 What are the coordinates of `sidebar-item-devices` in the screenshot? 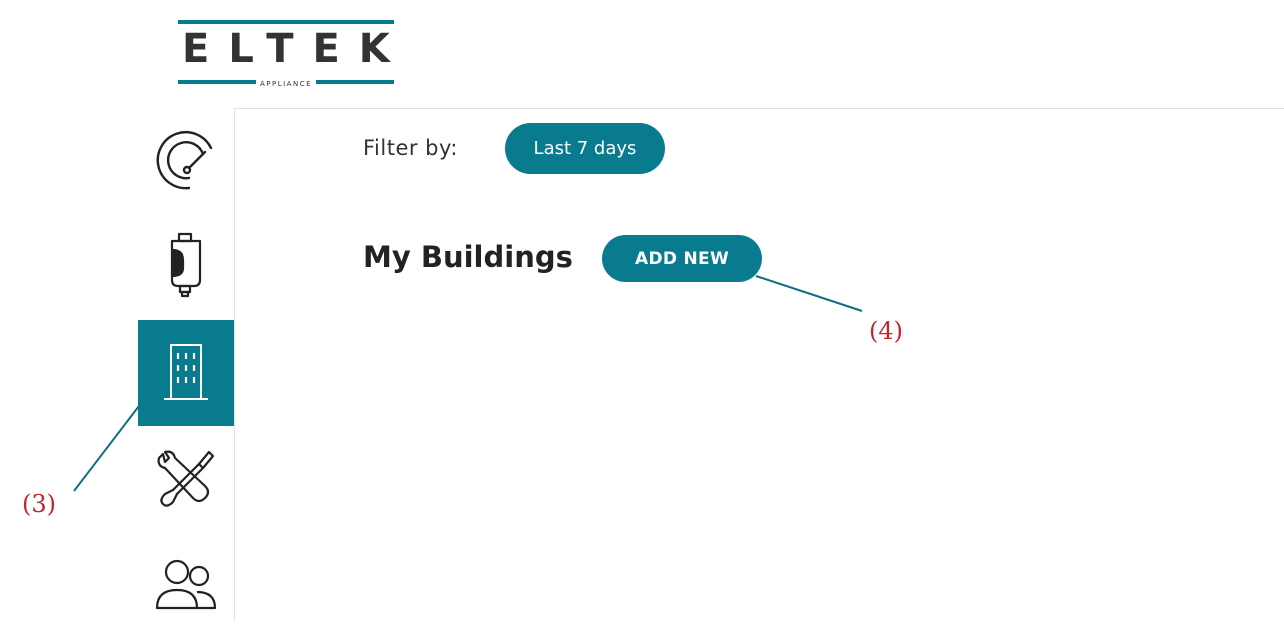 It's located at (186, 267).